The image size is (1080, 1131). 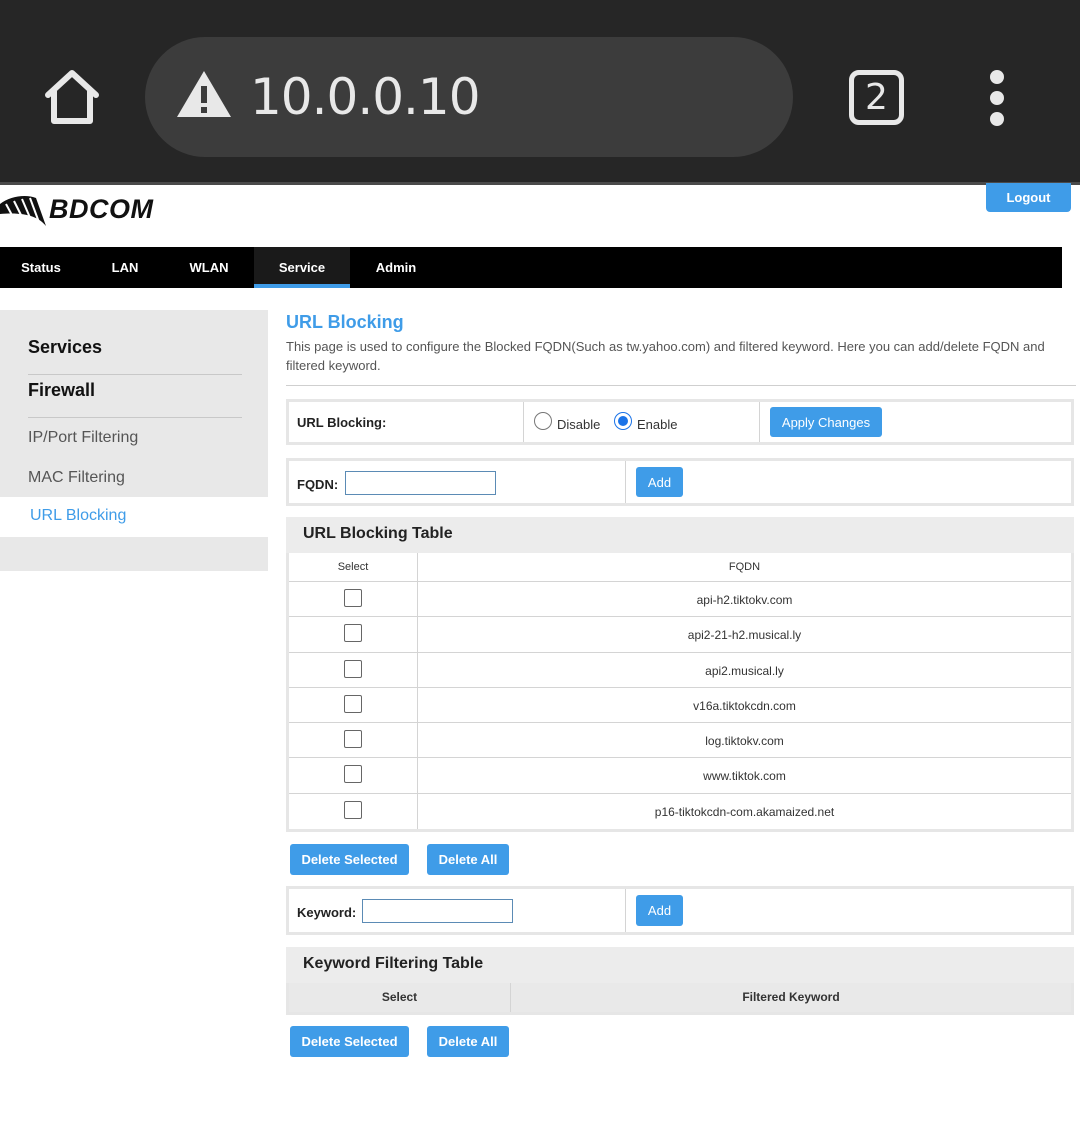 What do you see at coordinates (83, 438) in the screenshot?
I see `sidebar-item-ip-port-filtering: IP/Port Filtering` at bounding box center [83, 438].